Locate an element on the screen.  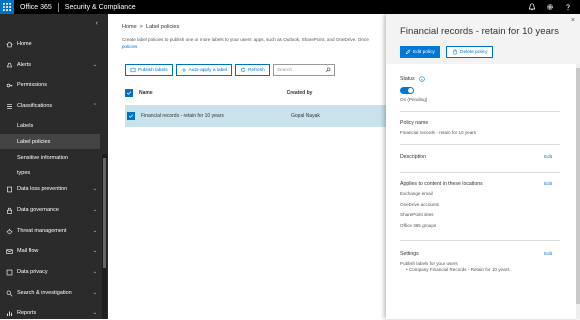
nav-item-permissions: Permissions is located at coordinates (50, 85).